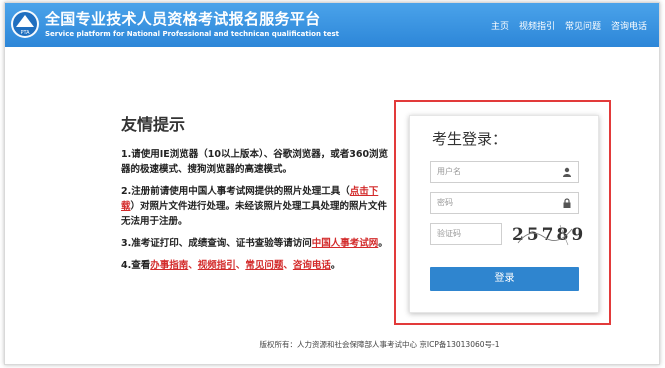 The width and height of the screenshot is (665, 368). What do you see at coordinates (567, 172) in the screenshot?
I see `user-icon` at bounding box center [567, 172].